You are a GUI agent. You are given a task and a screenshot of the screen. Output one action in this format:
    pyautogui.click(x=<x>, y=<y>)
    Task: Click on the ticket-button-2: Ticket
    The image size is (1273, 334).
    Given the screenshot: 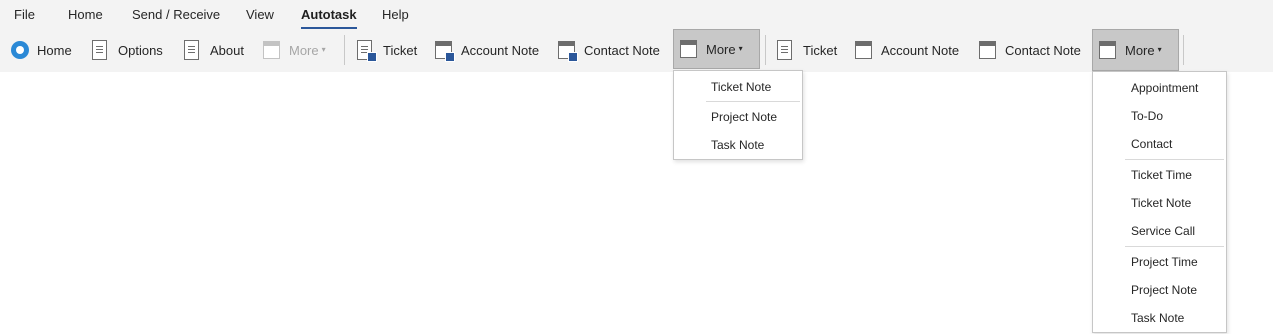 What is the action you would take?
    pyautogui.click(x=807, y=50)
    